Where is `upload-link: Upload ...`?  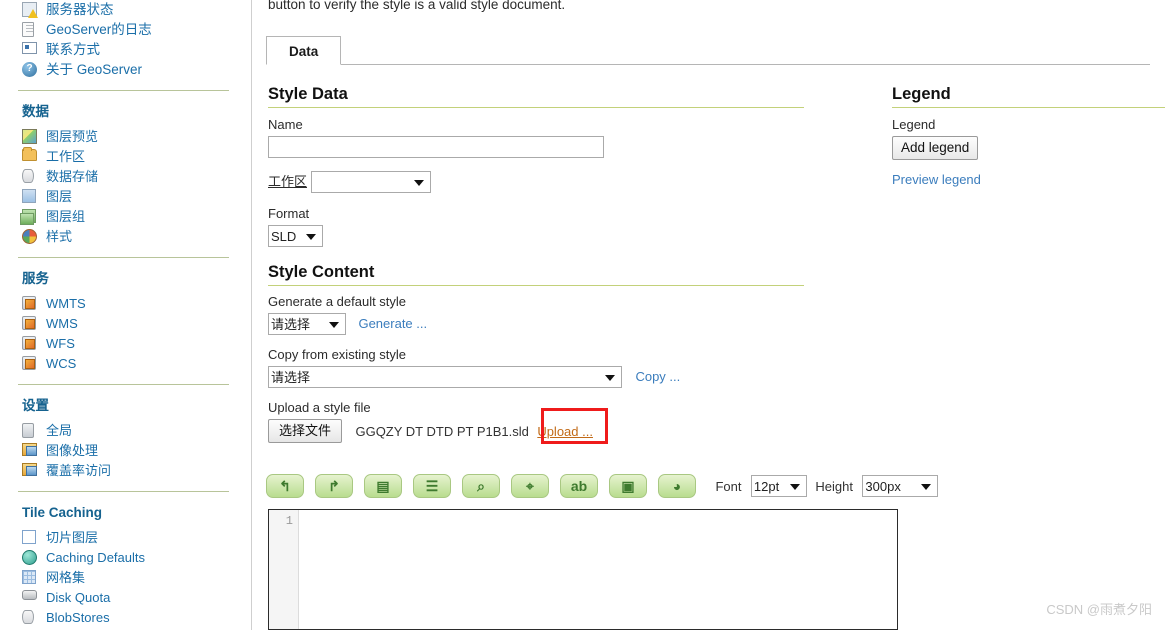
upload-link: Upload ... is located at coordinates (565, 431).